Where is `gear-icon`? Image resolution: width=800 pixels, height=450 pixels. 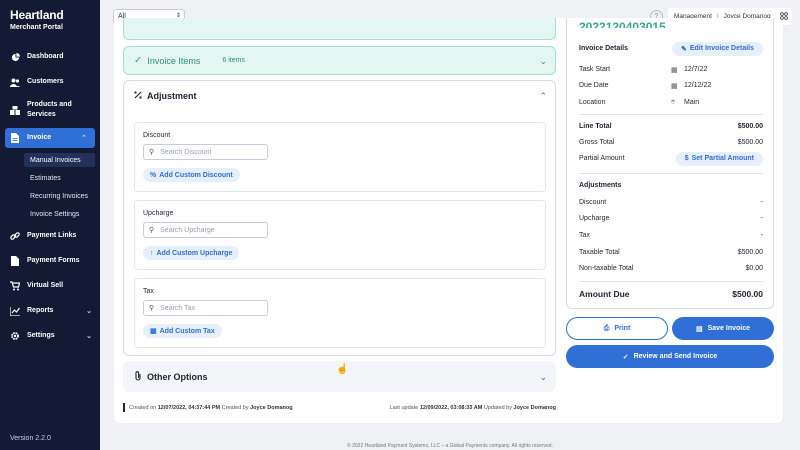 gear-icon is located at coordinates (15, 336).